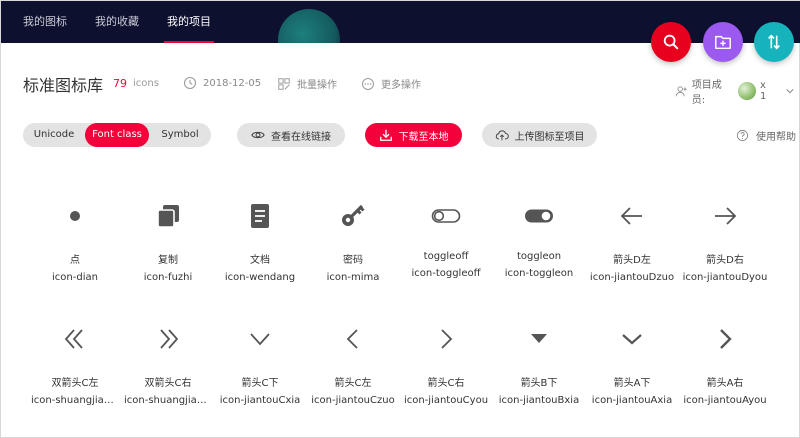 The width and height of the screenshot is (800, 438). Describe the element at coordinates (54, 135) in the screenshot. I see `seg-unicode: Unicode` at that location.